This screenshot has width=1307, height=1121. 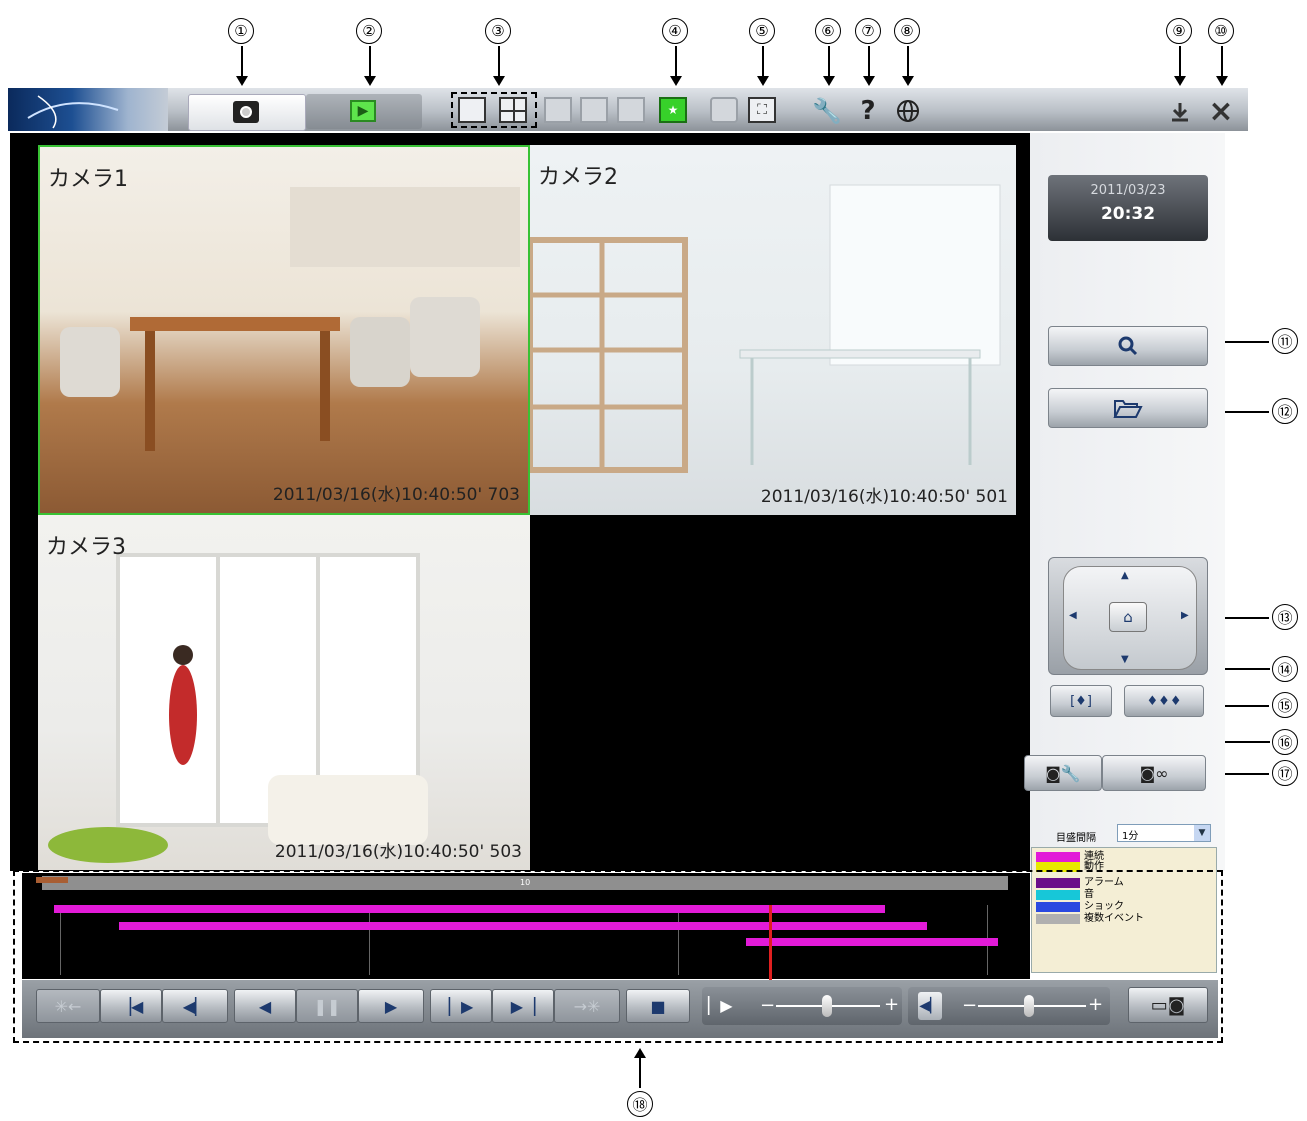 I want to click on controls-highlight, so click(x=618, y=956).